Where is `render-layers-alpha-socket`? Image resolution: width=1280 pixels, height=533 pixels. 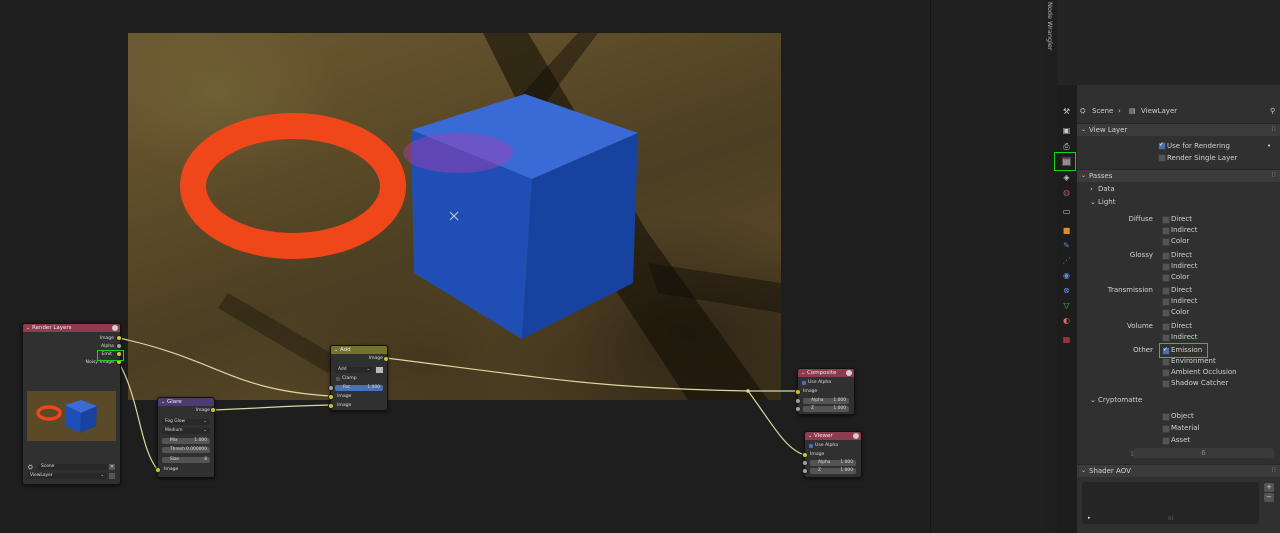
render-layers-alpha-socket is located at coordinates (119, 346).